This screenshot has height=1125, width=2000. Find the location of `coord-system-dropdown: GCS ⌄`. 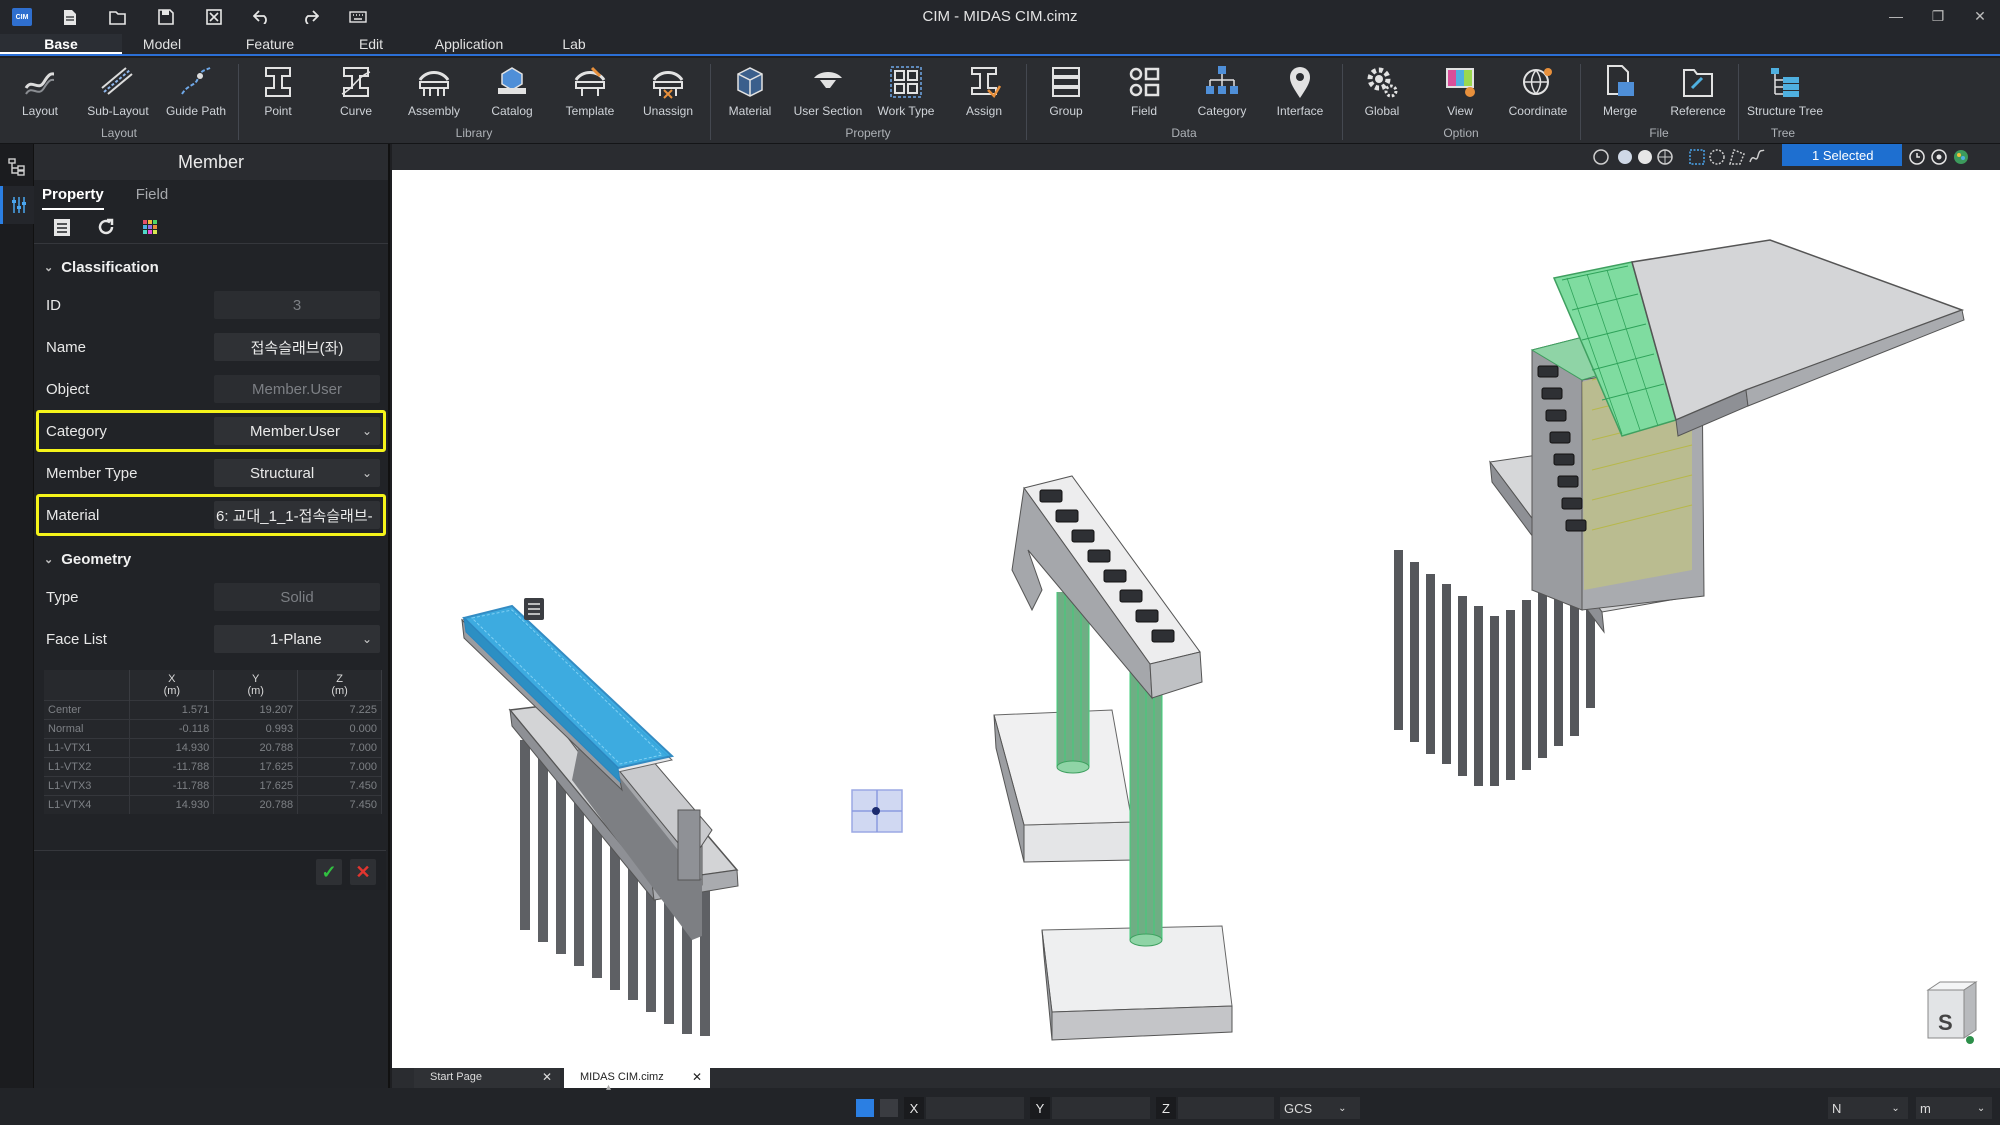

coord-system-dropdown: GCS ⌄ is located at coordinates (1320, 1108).